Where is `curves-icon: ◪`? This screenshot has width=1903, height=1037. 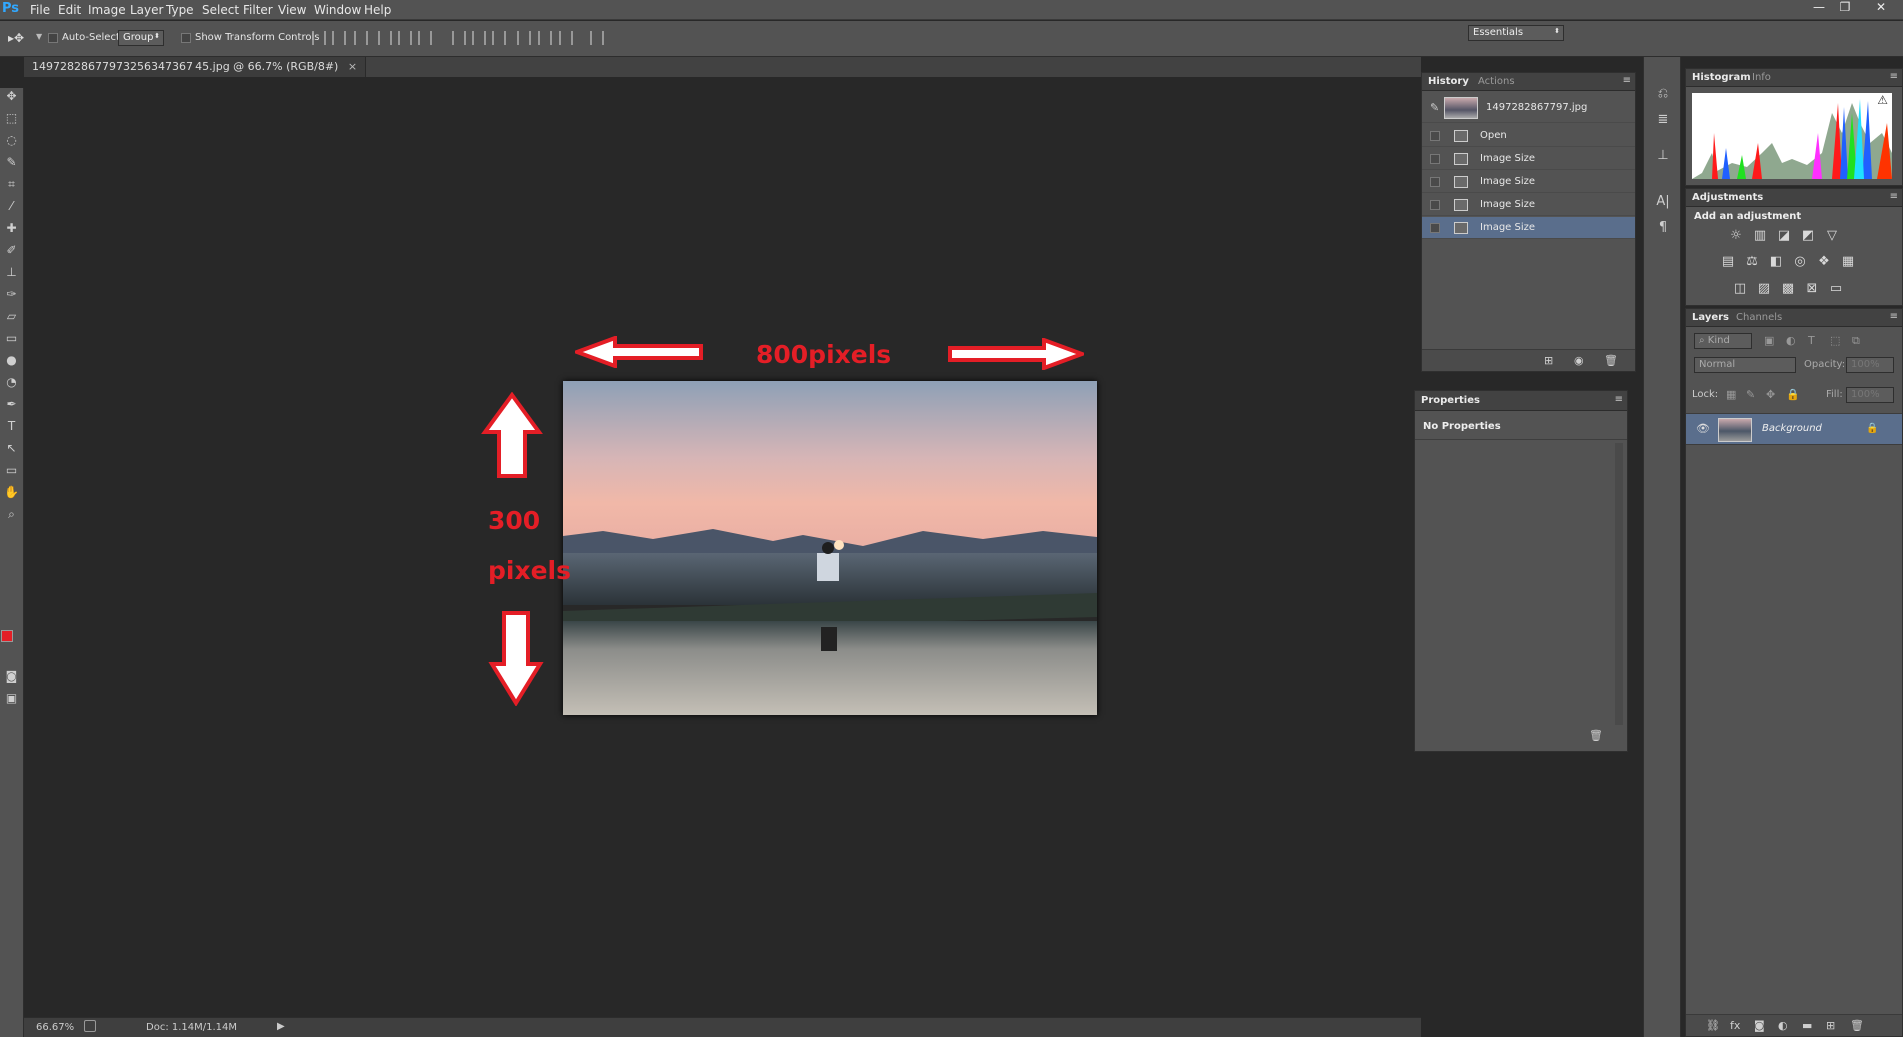
curves-icon: ◪ is located at coordinates (1784, 236).